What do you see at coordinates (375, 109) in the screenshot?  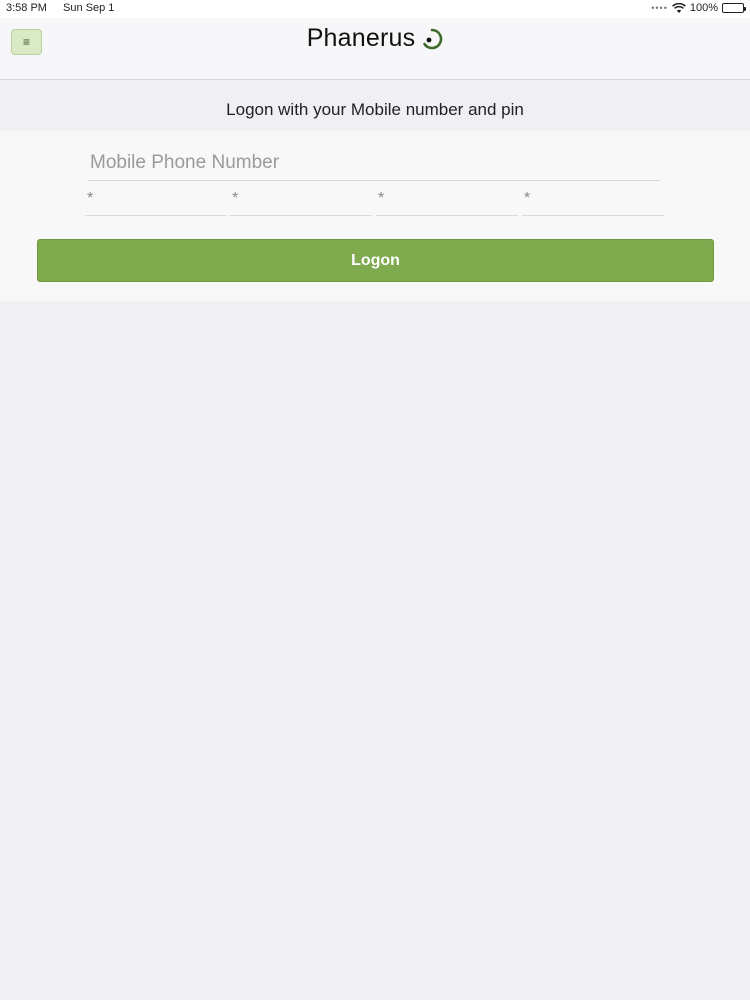 I see `login-subtitle: Logon with your Mobile number and pin` at bounding box center [375, 109].